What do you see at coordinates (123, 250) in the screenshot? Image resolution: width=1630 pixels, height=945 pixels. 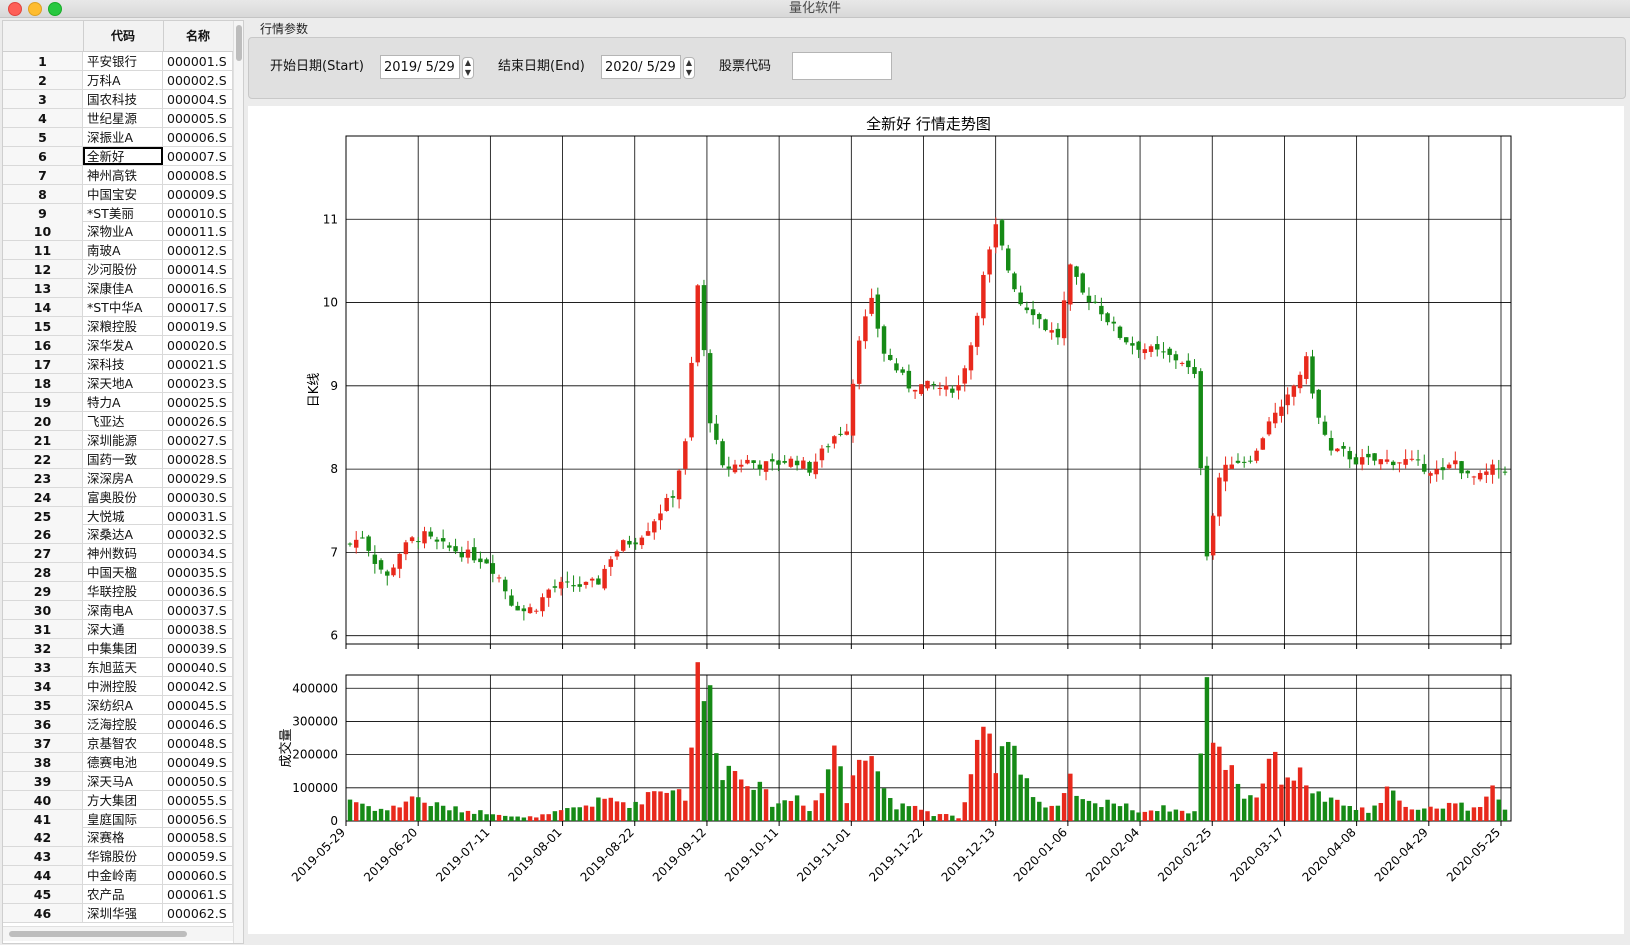 I see `stock-name-cell: 南玻A` at bounding box center [123, 250].